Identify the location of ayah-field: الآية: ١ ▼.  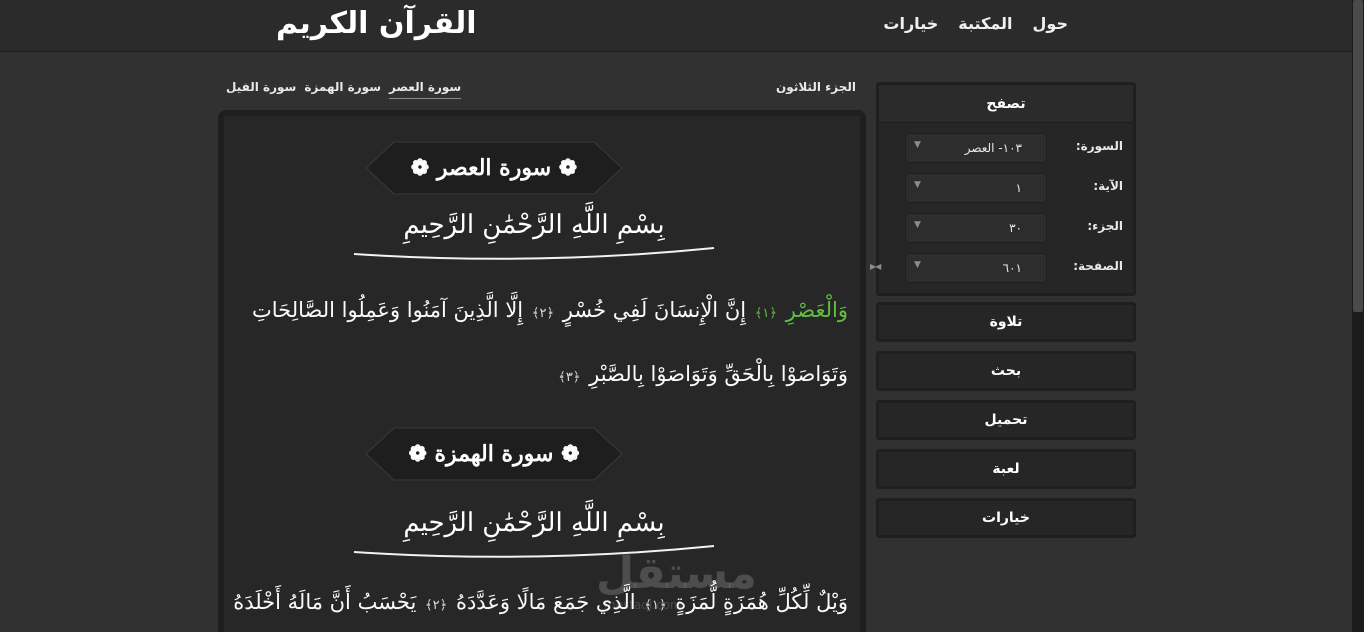
(1003, 188).